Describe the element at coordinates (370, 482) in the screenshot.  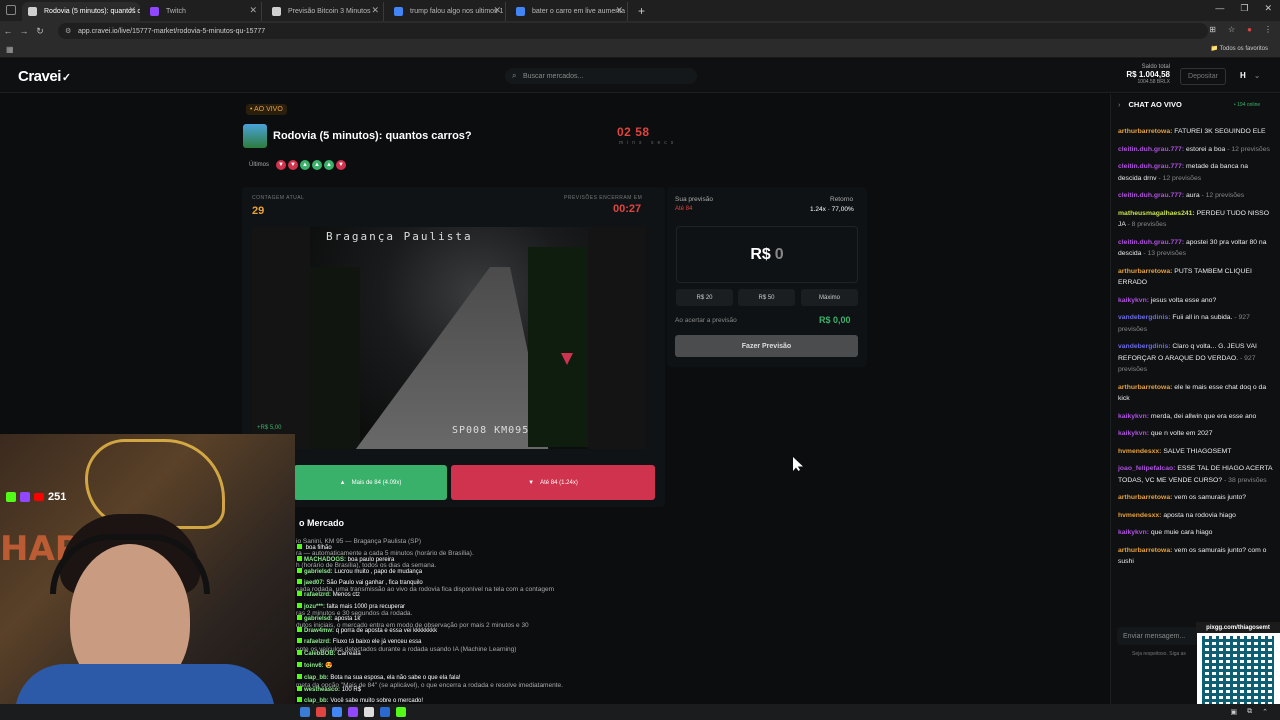
I see `mais-de-84-button: ▲ Mais de 84 (4.09x)` at that location.